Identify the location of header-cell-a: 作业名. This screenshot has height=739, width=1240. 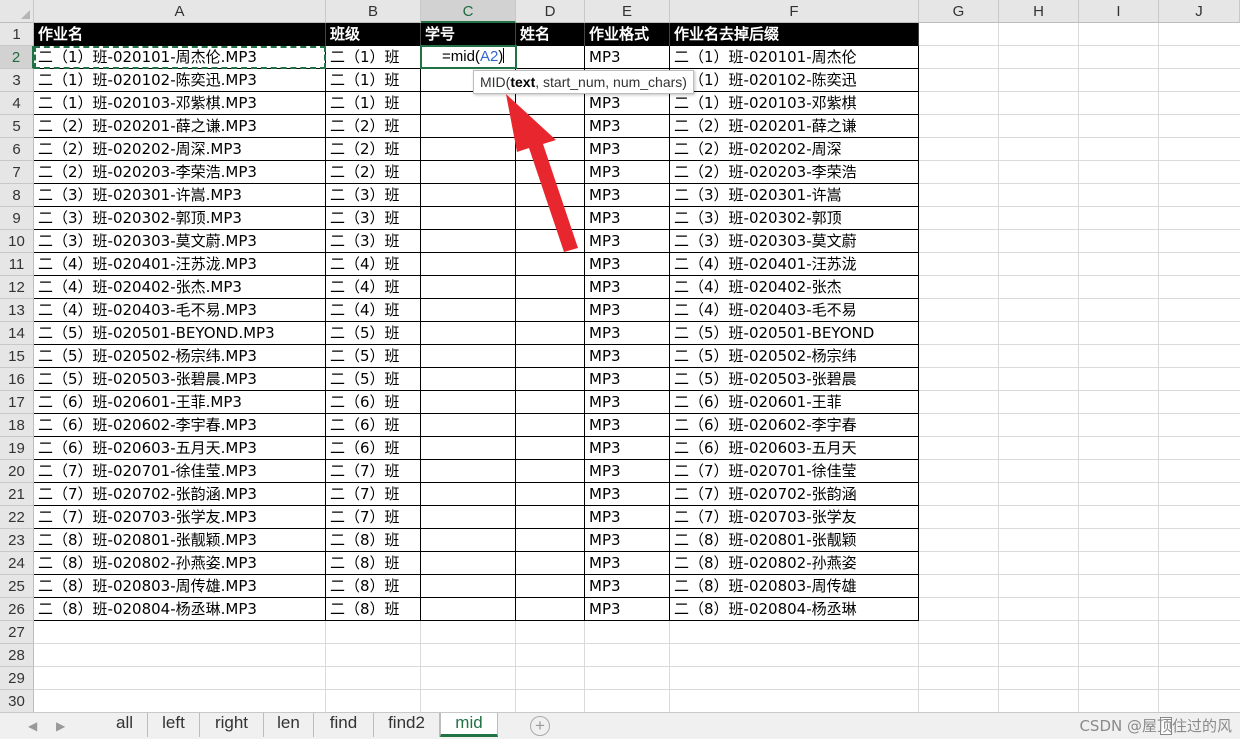
(180, 34).